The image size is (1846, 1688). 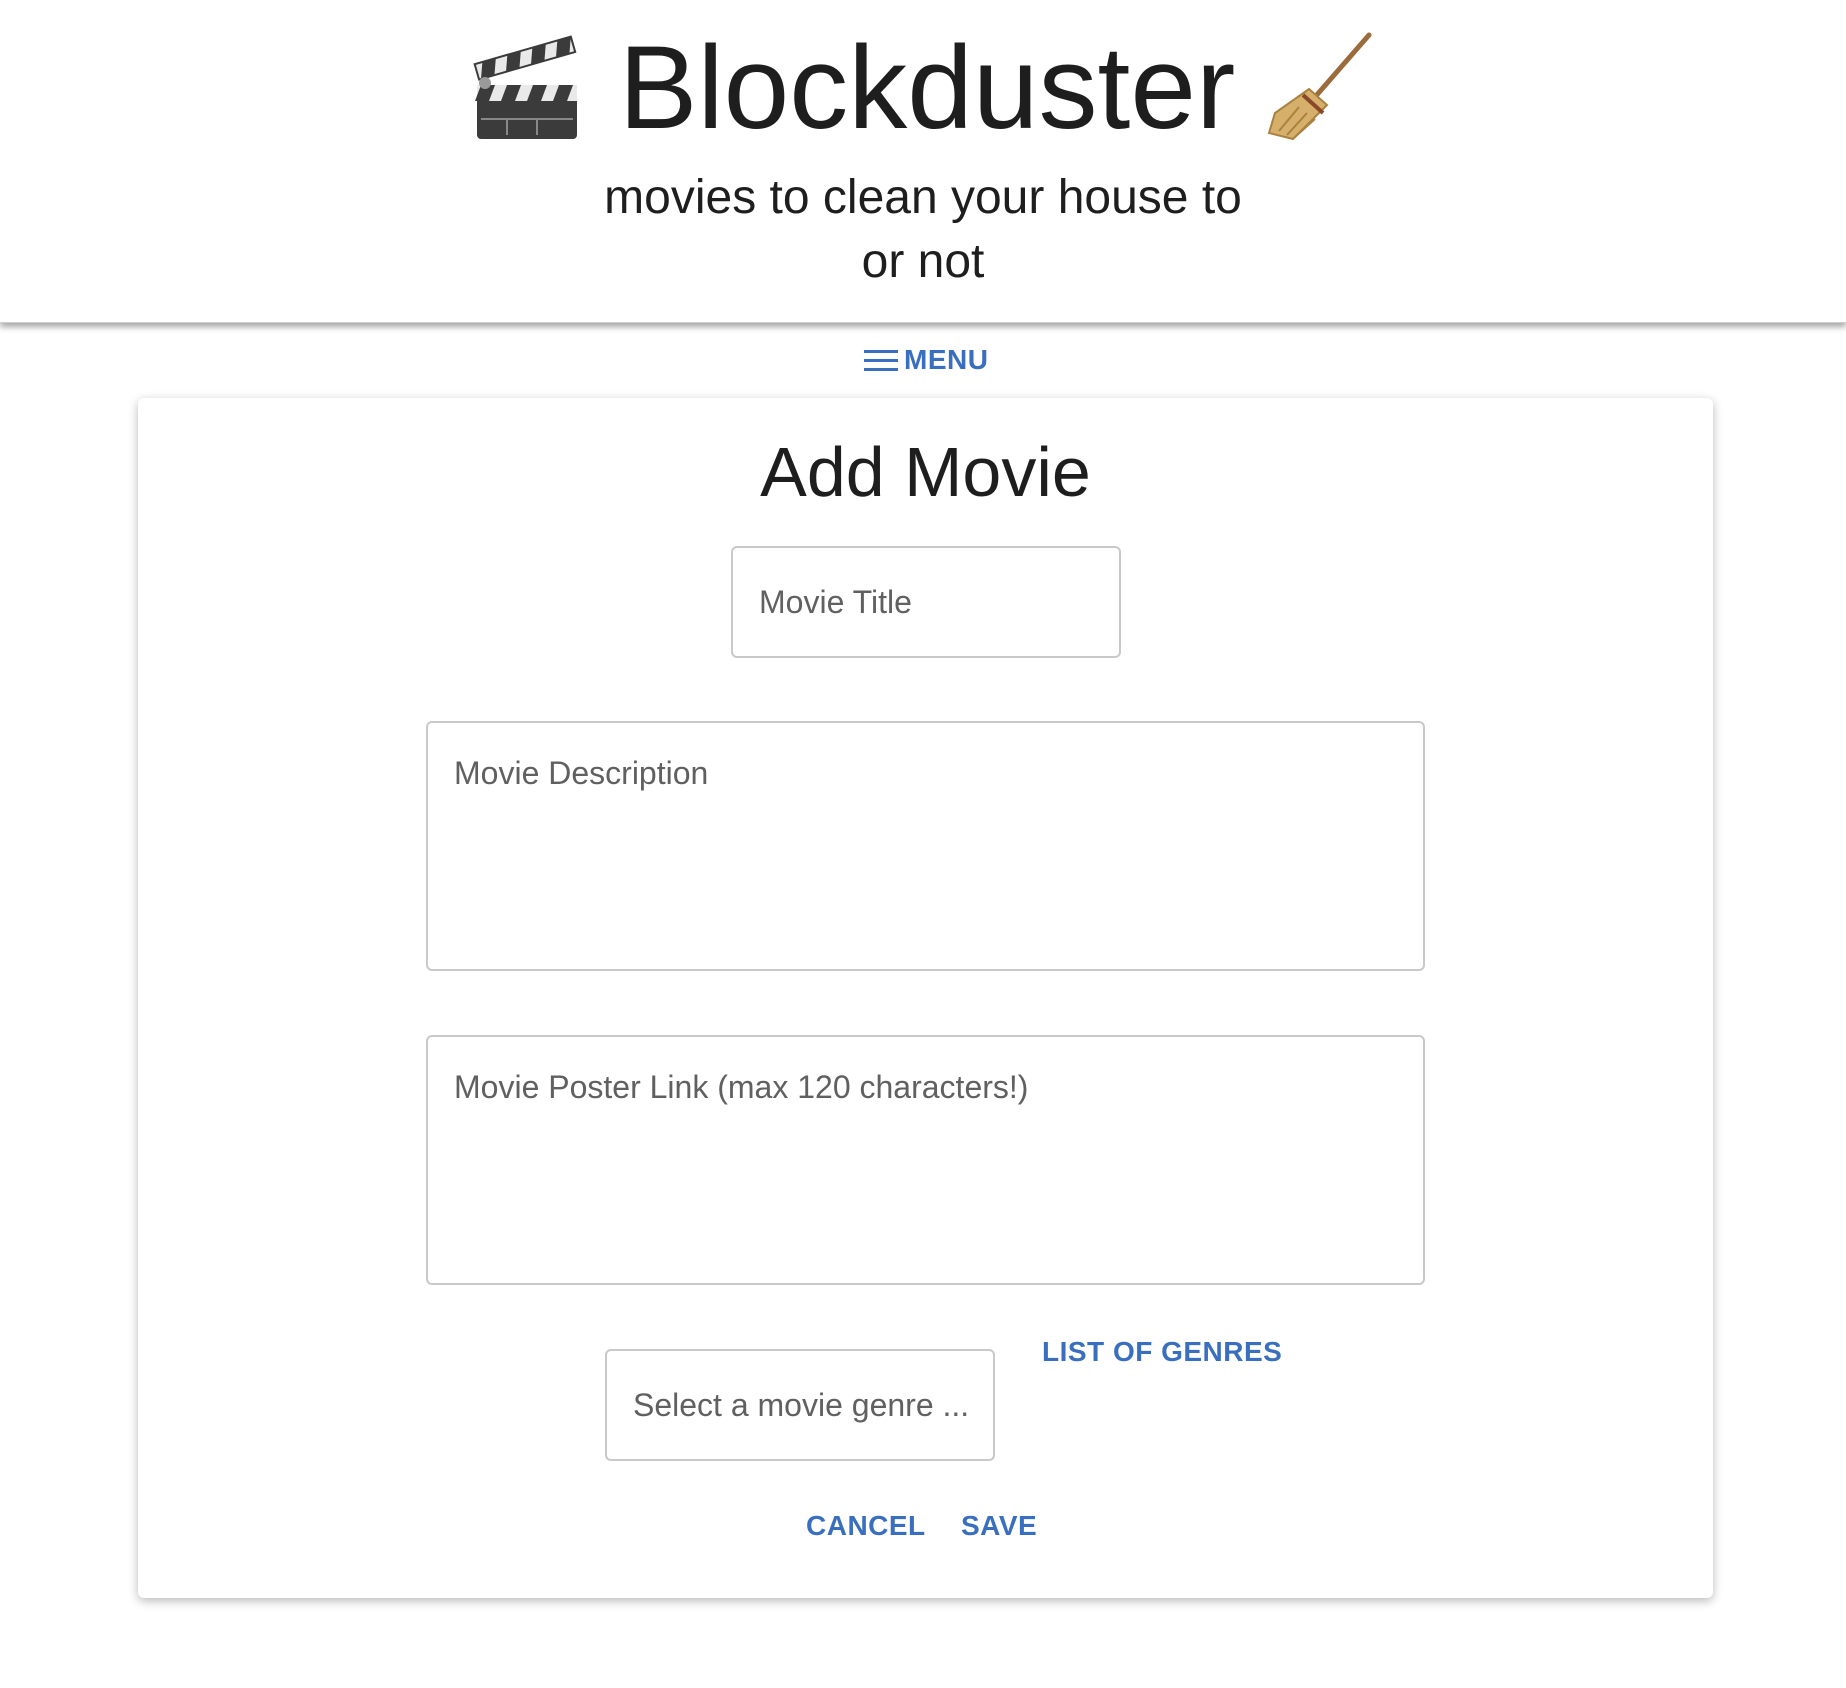 What do you see at coordinates (946, 359) in the screenshot?
I see `menu-label: MENU` at bounding box center [946, 359].